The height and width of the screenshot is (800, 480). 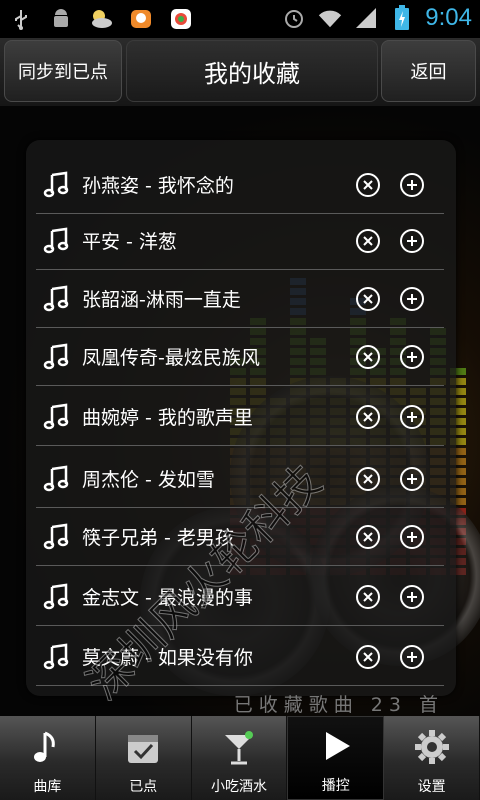 I want to click on title-bar: 同步到已点 我的收藏 返回, so click(x=240, y=72).